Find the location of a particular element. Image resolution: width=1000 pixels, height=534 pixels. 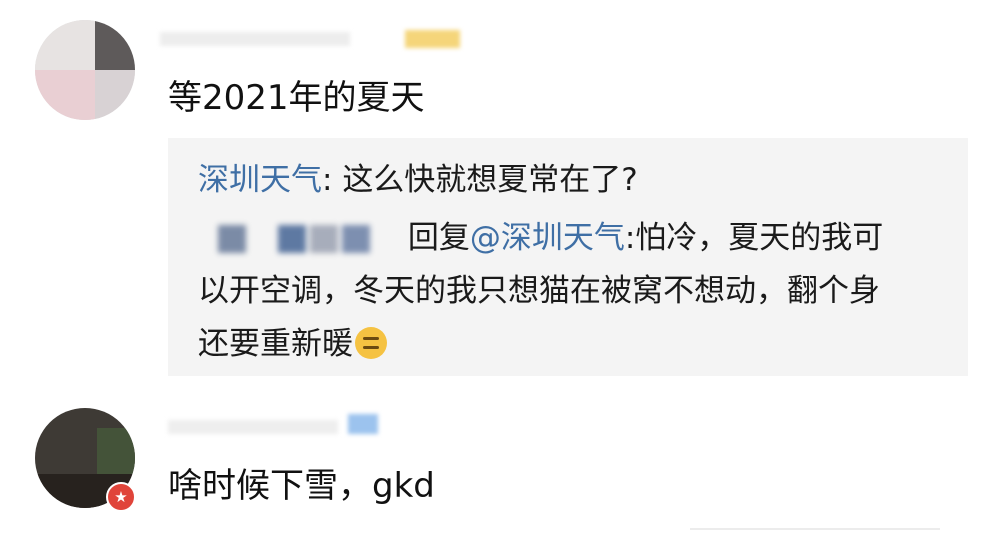

comment-text: 啥时候下雪，gkd is located at coordinates (301, 486).